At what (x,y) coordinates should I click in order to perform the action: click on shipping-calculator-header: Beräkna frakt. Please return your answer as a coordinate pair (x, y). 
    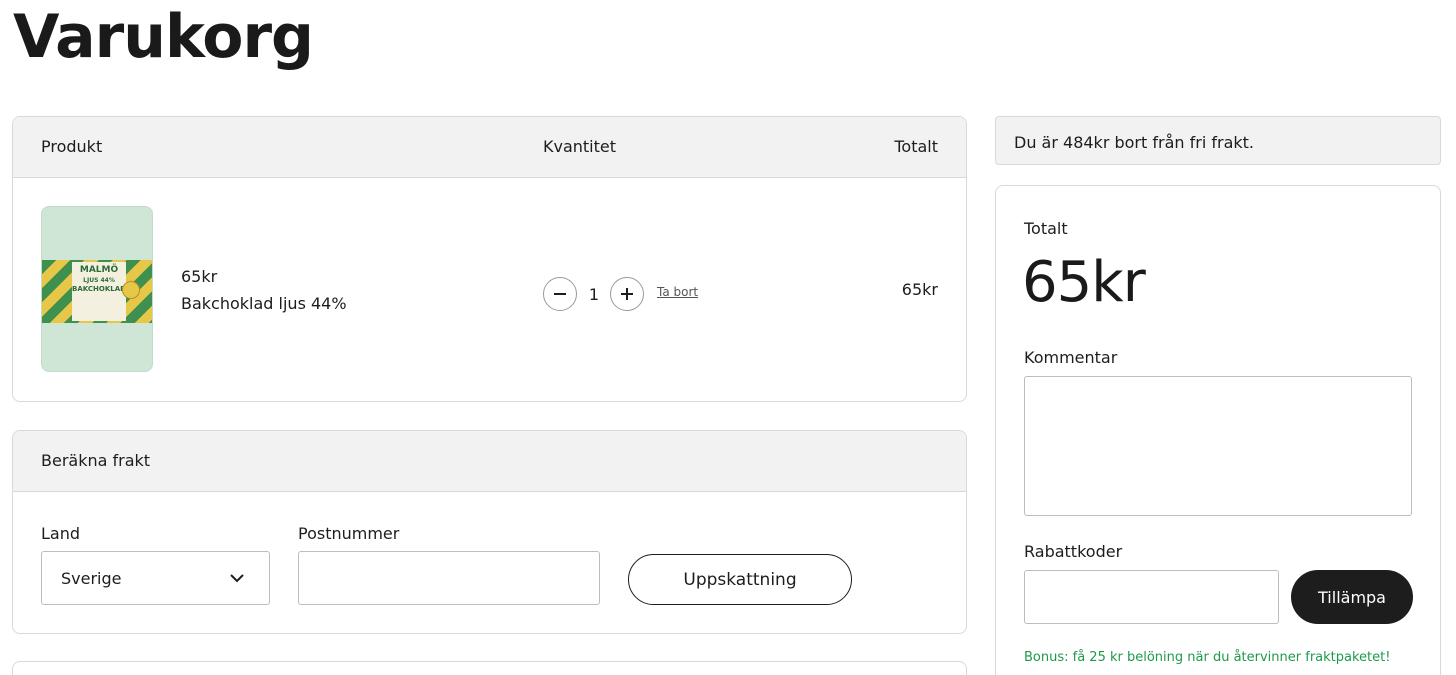
    Looking at the image, I should click on (489, 461).